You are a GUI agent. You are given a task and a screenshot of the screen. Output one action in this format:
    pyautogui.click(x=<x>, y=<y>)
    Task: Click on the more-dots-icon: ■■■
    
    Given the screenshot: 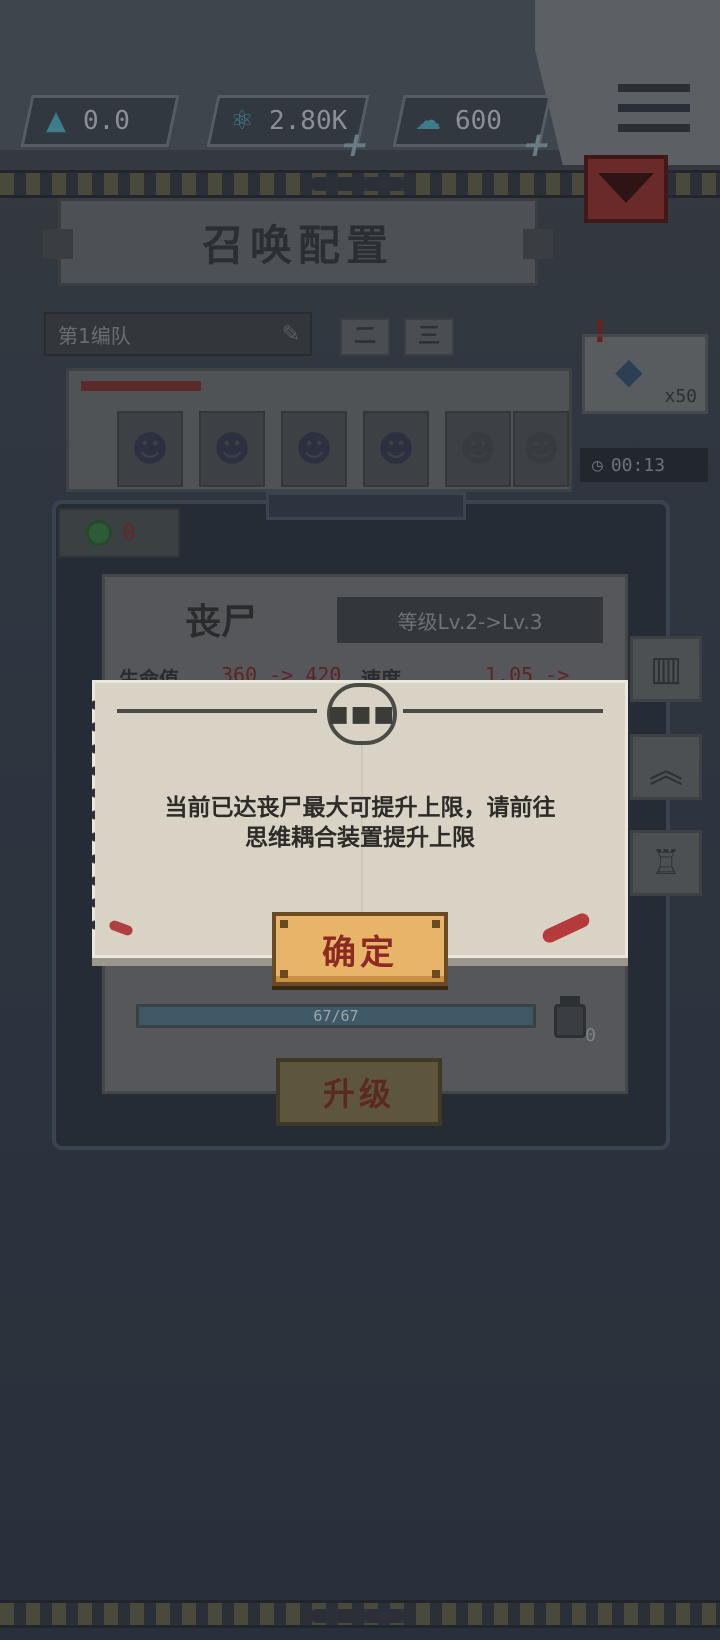 What is the action you would take?
    pyautogui.click(x=362, y=714)
    